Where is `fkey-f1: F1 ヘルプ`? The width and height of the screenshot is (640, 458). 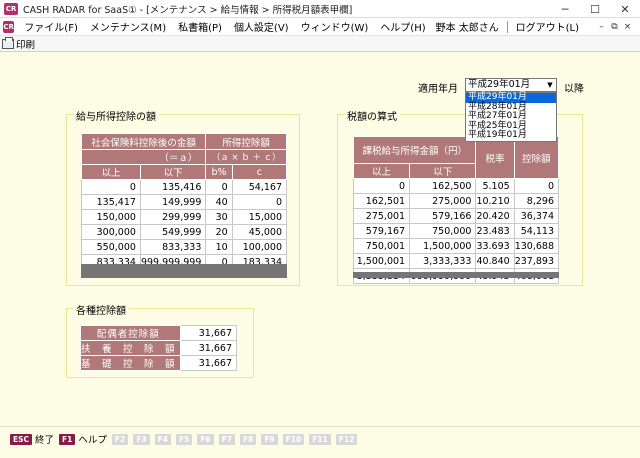 fkey-f1: F1 ヘルプ is located at coordinates (83, 439).